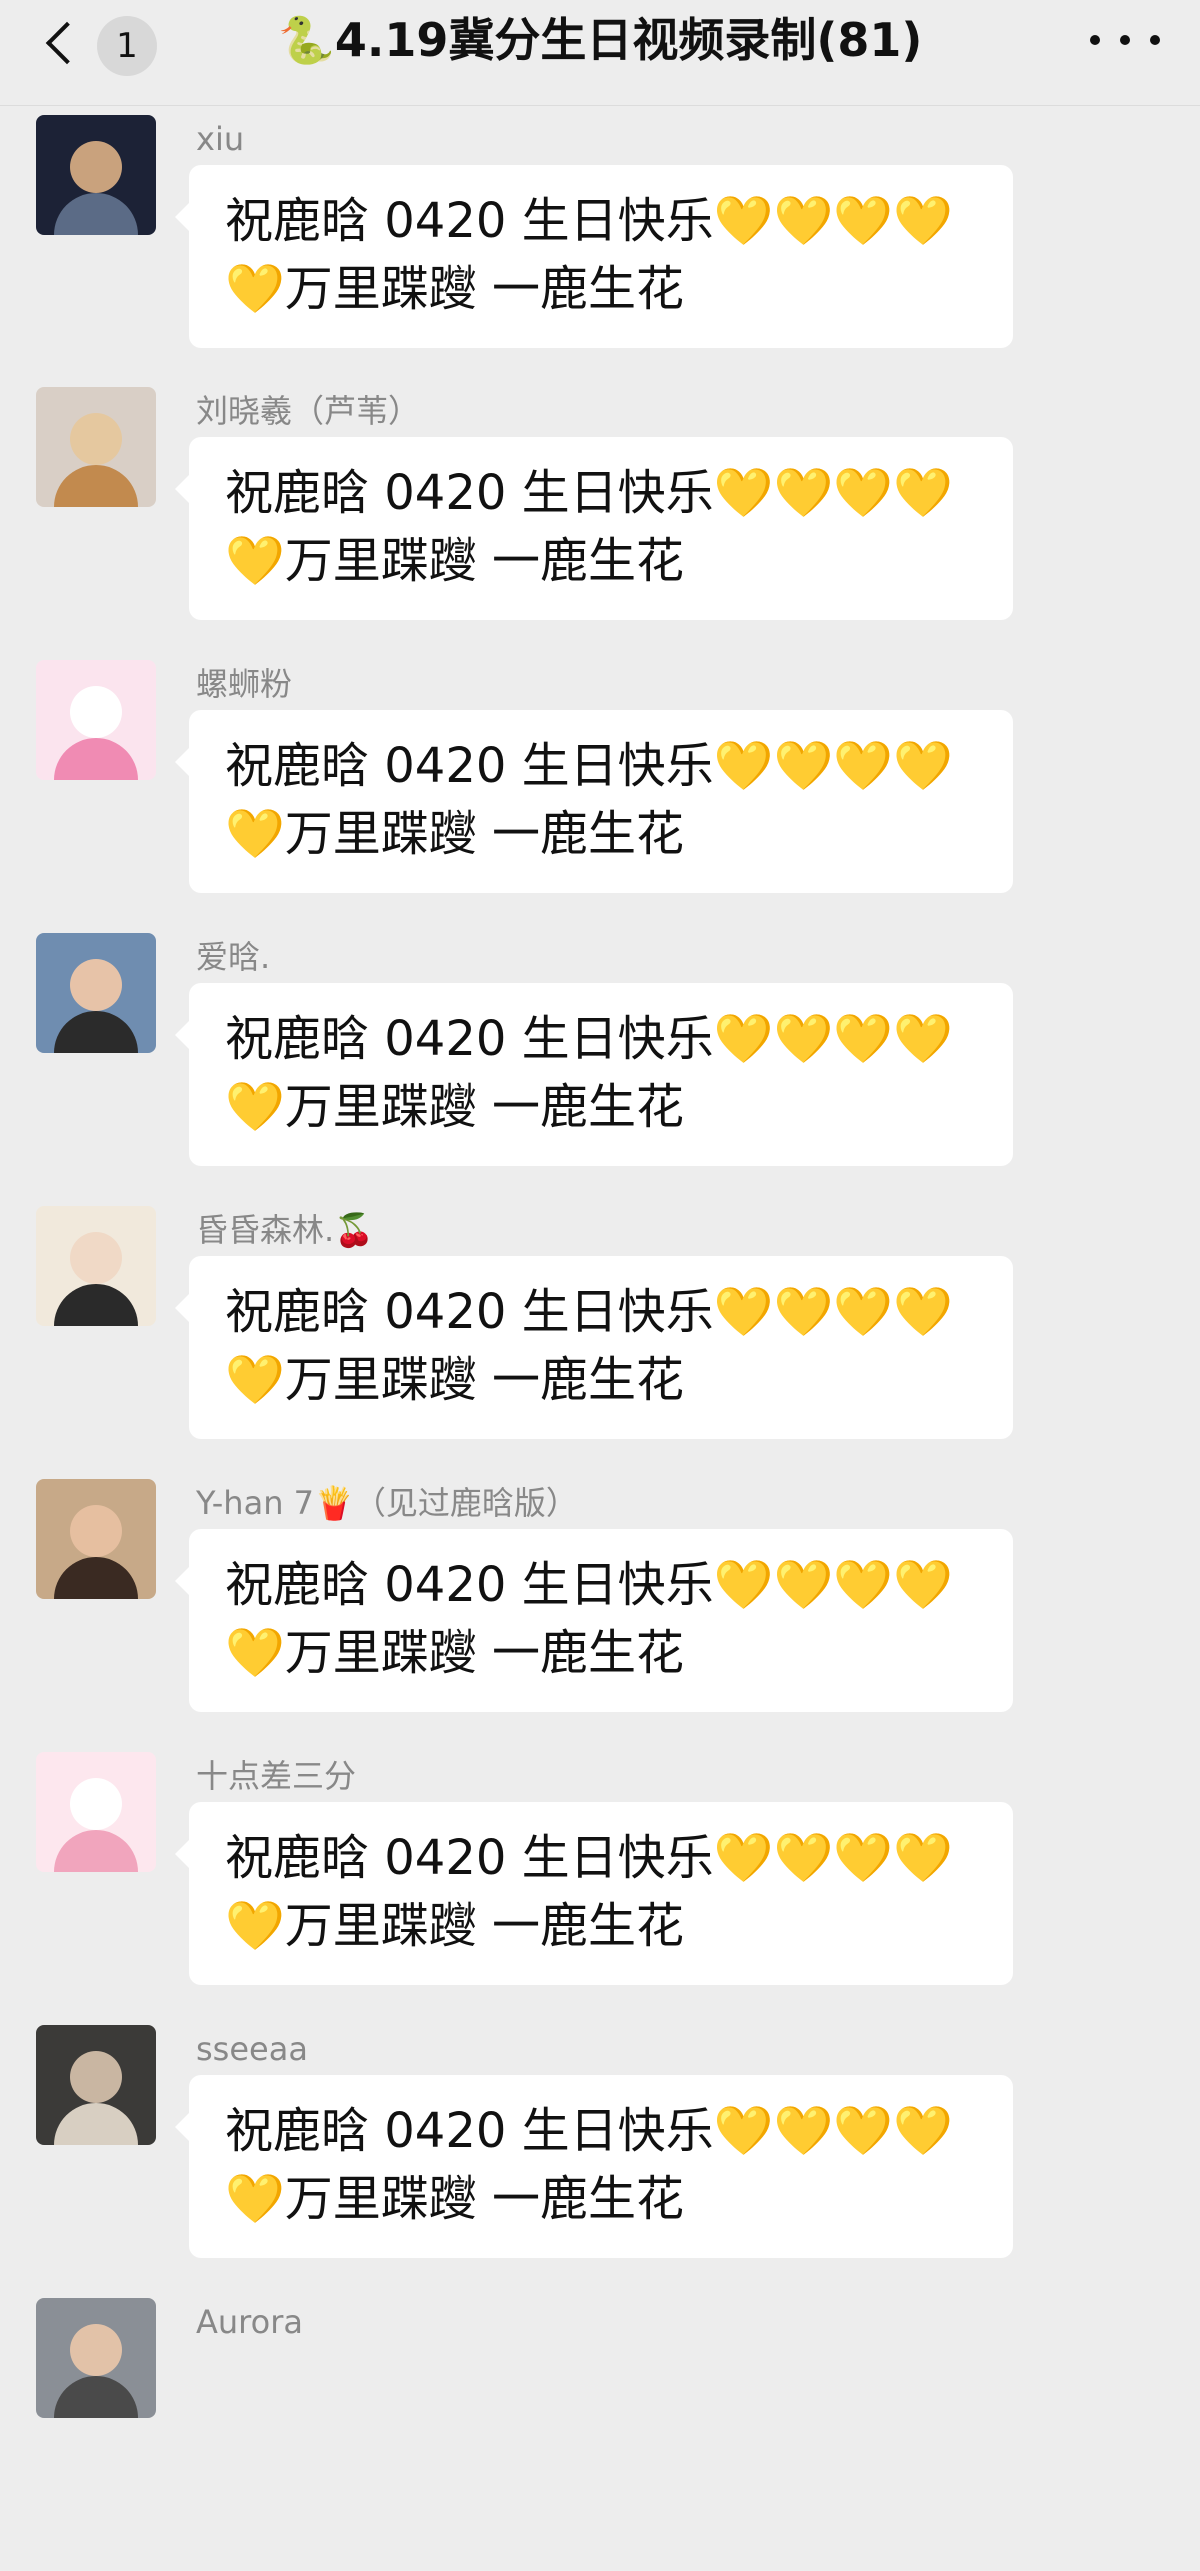 This screenshot has height=2571, width=1200. I want to click on sender-name: Aurora, so click(249, 2322).